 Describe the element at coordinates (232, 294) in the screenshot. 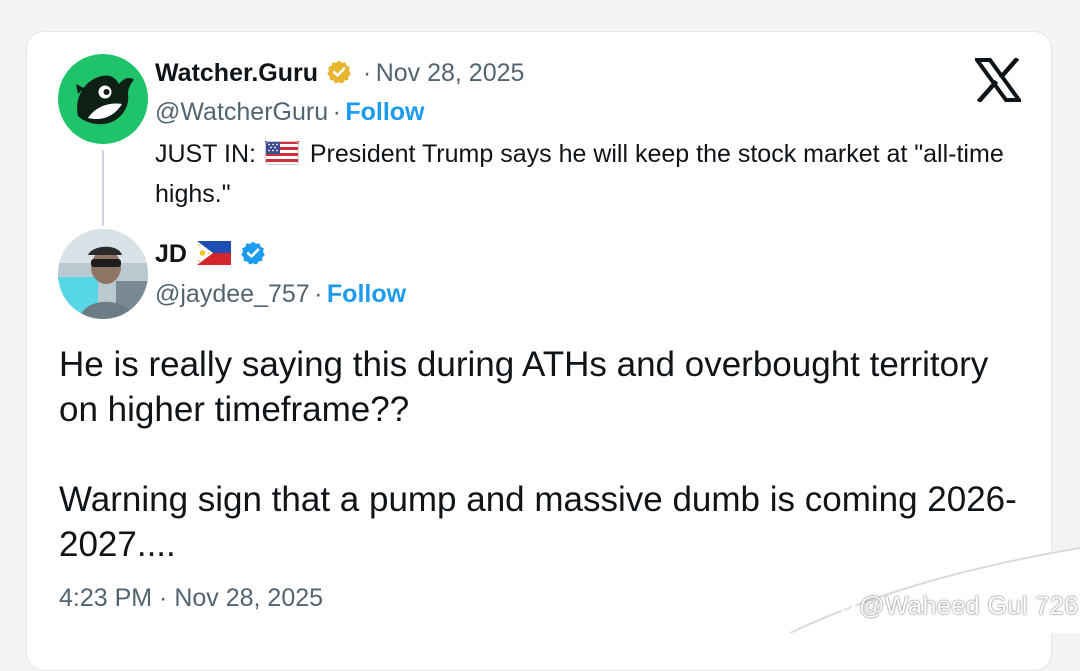

I see `post-author-handle: @jaydee_757` at that location.